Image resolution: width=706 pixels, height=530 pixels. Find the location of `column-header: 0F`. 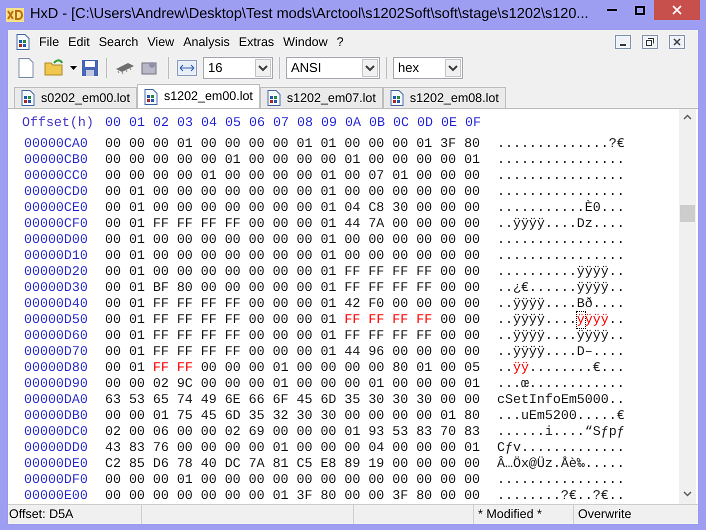

column-header: 0F is located at coordinates (473, 123).